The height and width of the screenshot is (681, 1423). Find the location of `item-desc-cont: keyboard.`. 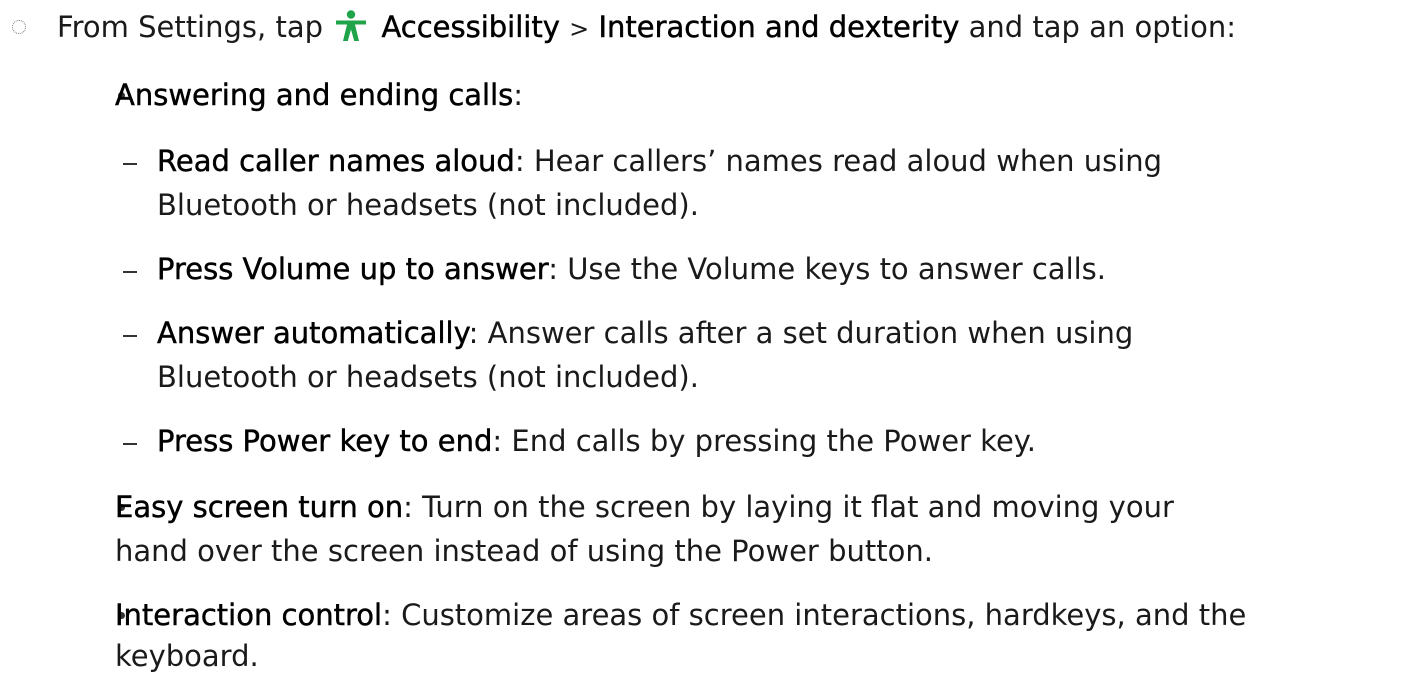

item-desc-cont: keyboard. is located at coordinates (187, 656).